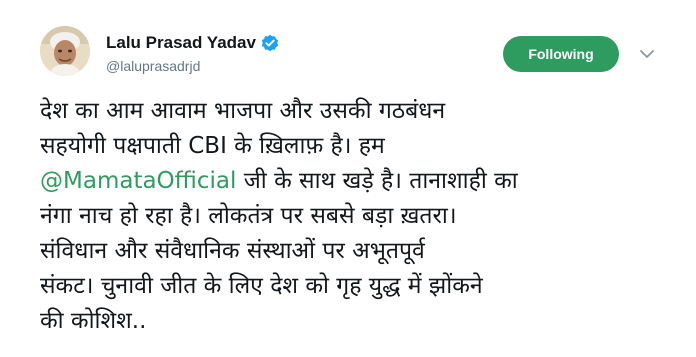 The width and height of the screenshot is (696, 357). I want to click on mention-link: @MamataOfficial, so click(138, 181).